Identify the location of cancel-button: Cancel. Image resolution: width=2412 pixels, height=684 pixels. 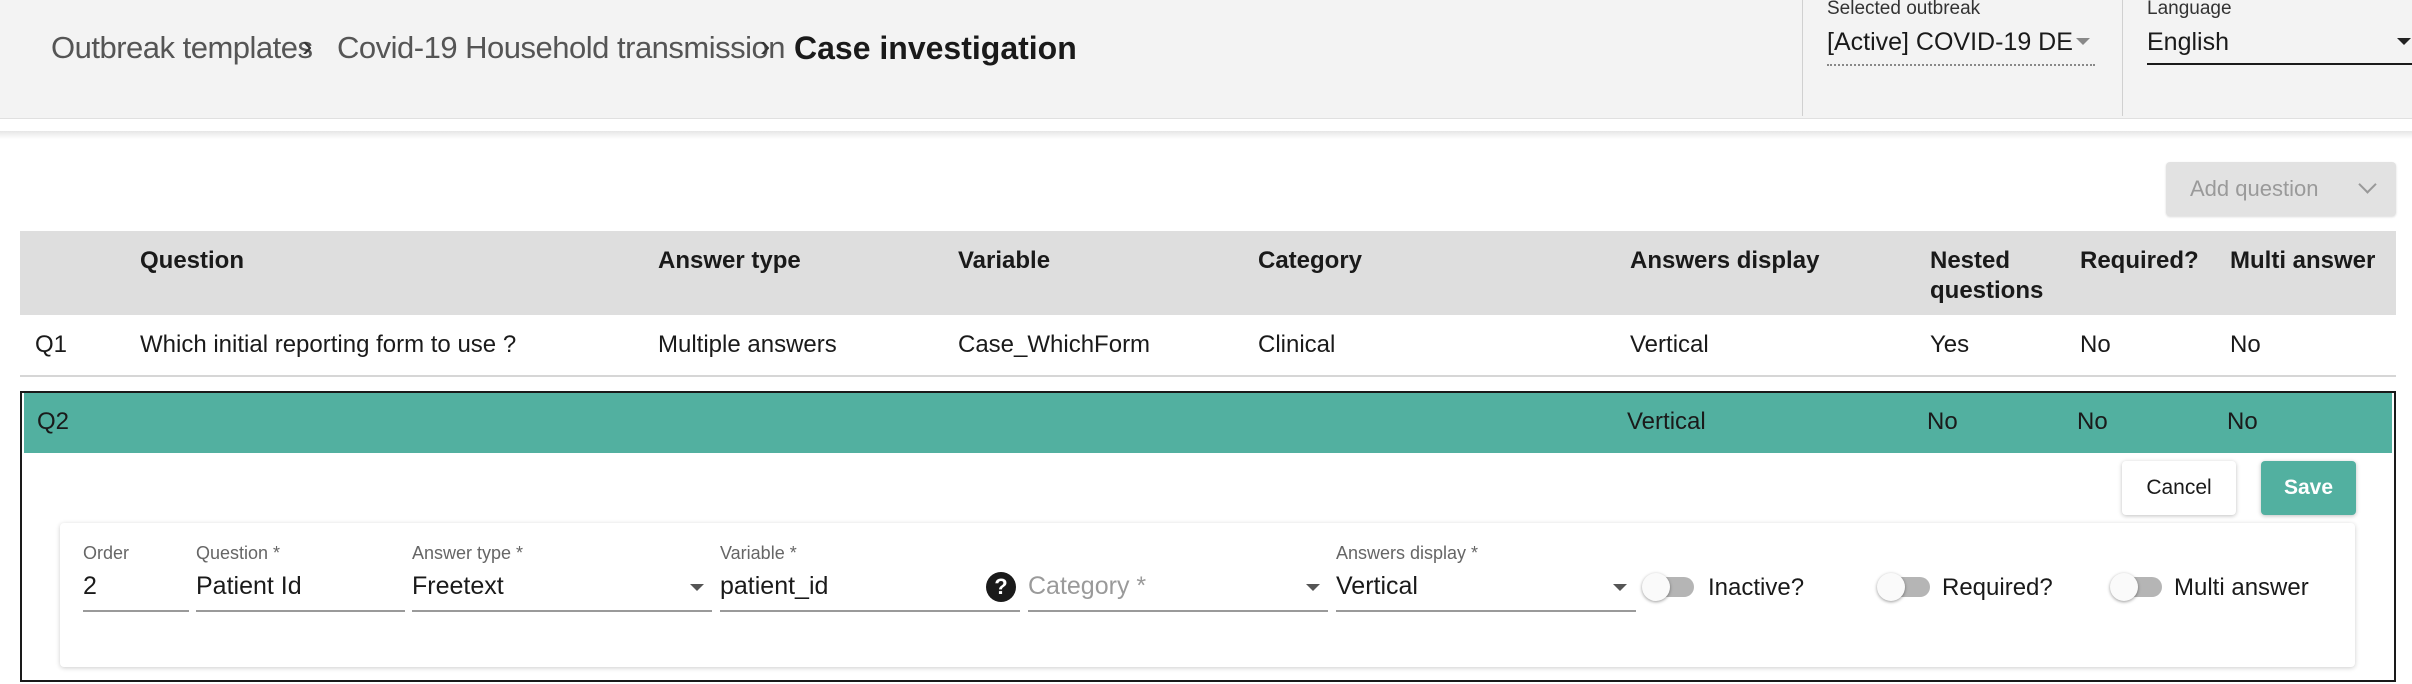
(2179, 488).